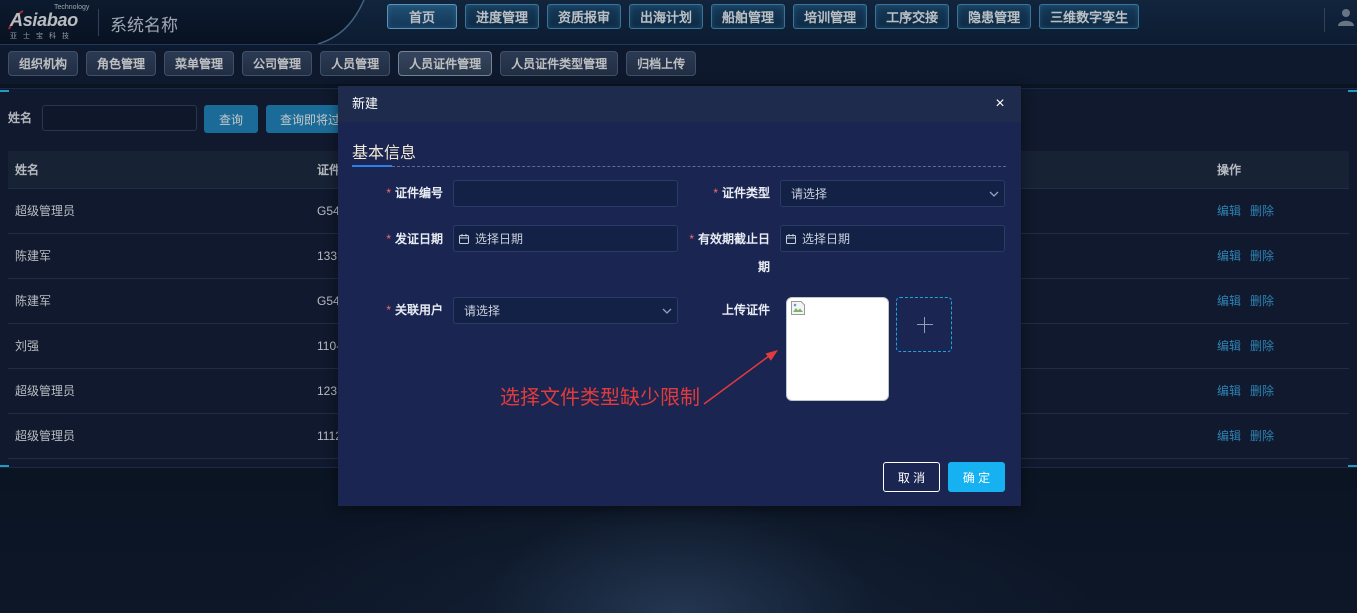  I want to click on cert-type-label-text: 证件类型, so click(745, 193).